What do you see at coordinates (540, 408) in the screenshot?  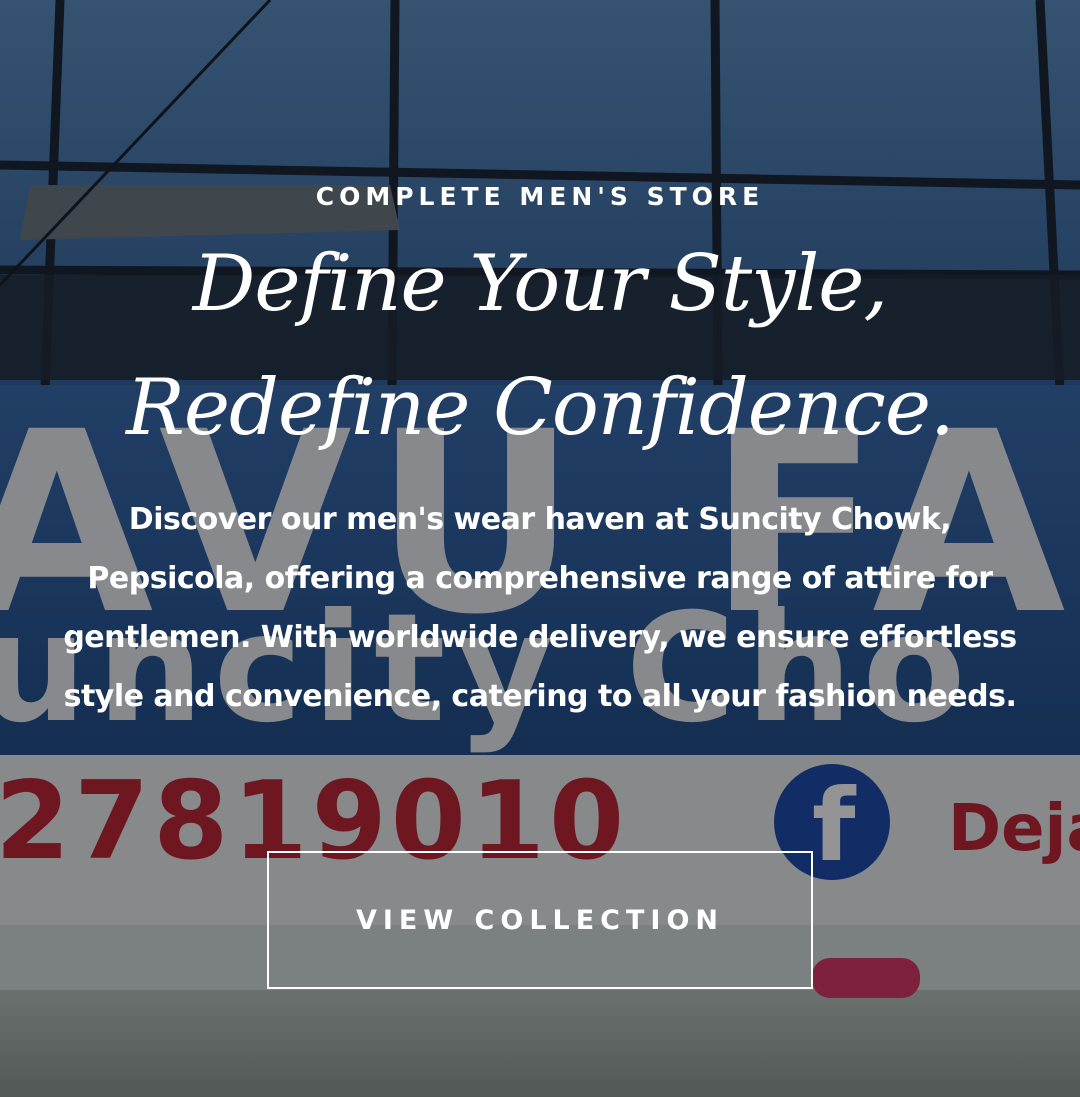 I see `headline-line-2: Redefine Confidence.` at bounding box center [540, 408].